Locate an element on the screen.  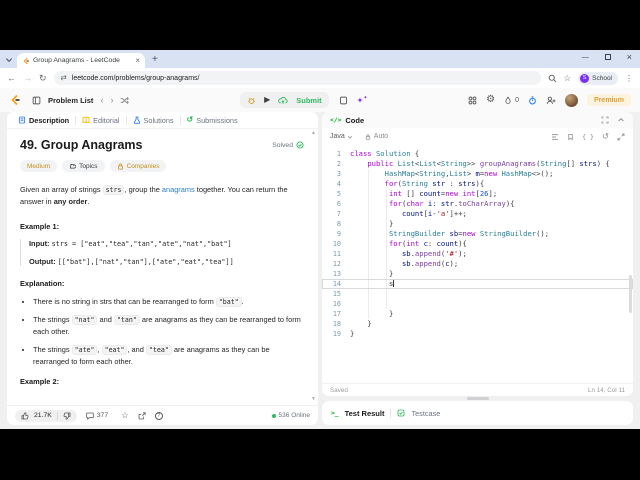
auto-save-toggle: Auto is located at coordinates (376, 136).